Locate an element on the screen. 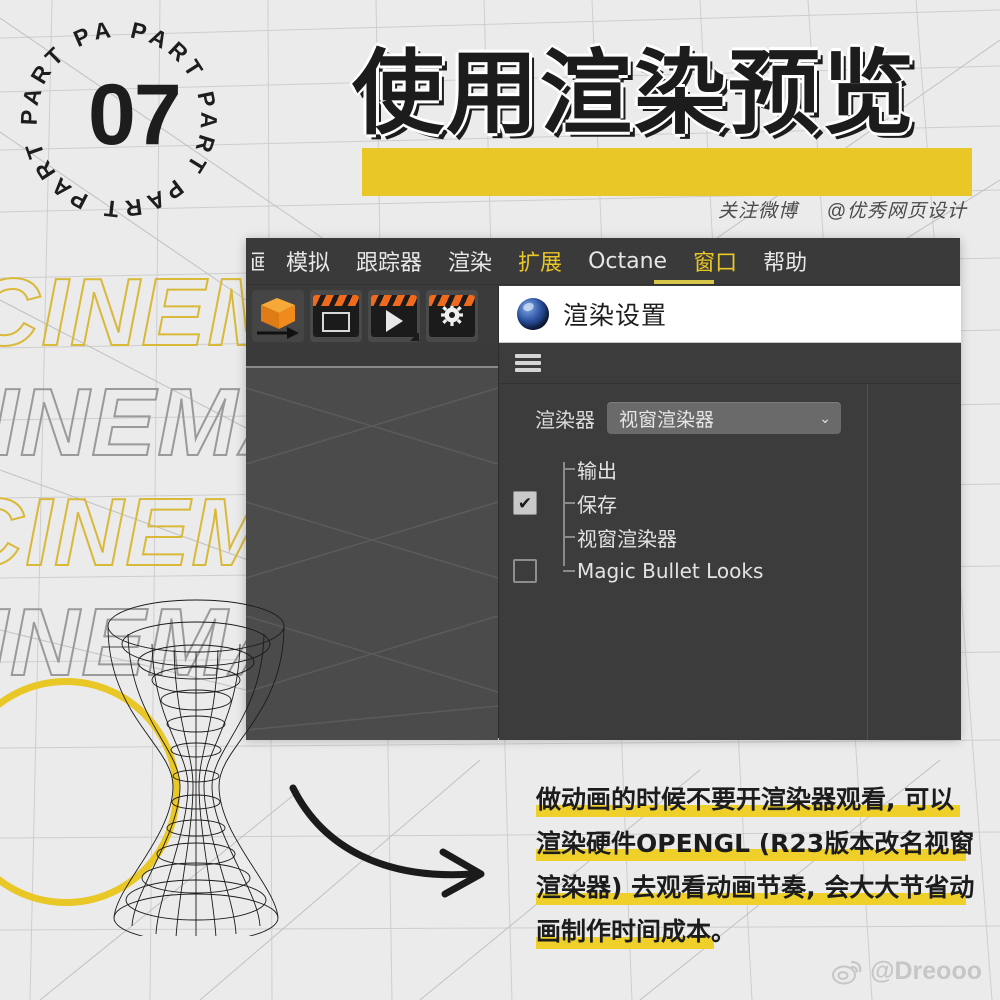 The height and width of the screenshot is (1000, 1000). weibo-credit-handle: @优秀网页设计 is located at coordinates (896, 211).